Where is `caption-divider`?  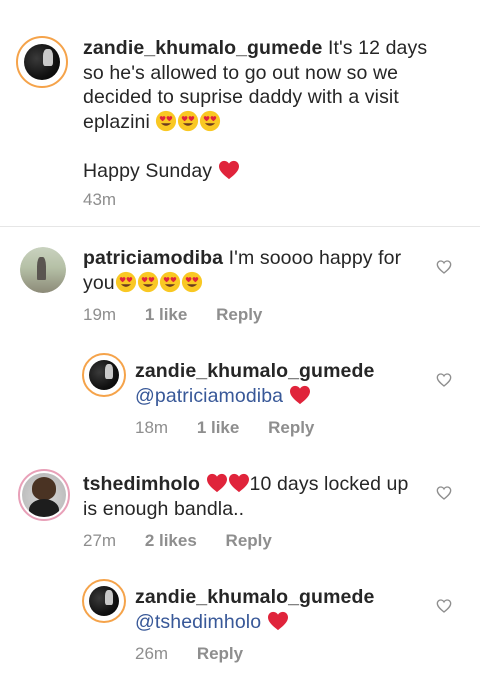
caption-divider is located at coordinates (240, 226).